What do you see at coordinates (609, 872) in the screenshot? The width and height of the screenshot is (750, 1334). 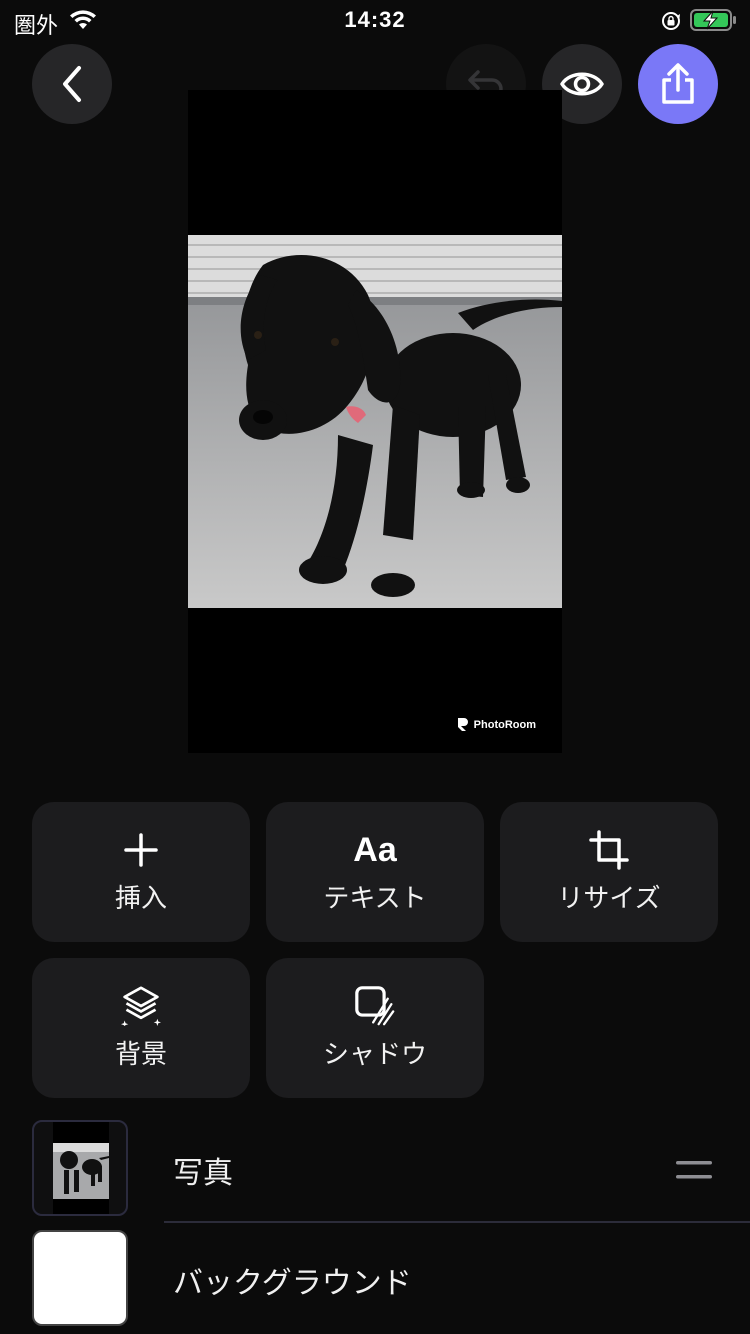 I see `resize-button: リサイズ` at bounding box center [609, 872].